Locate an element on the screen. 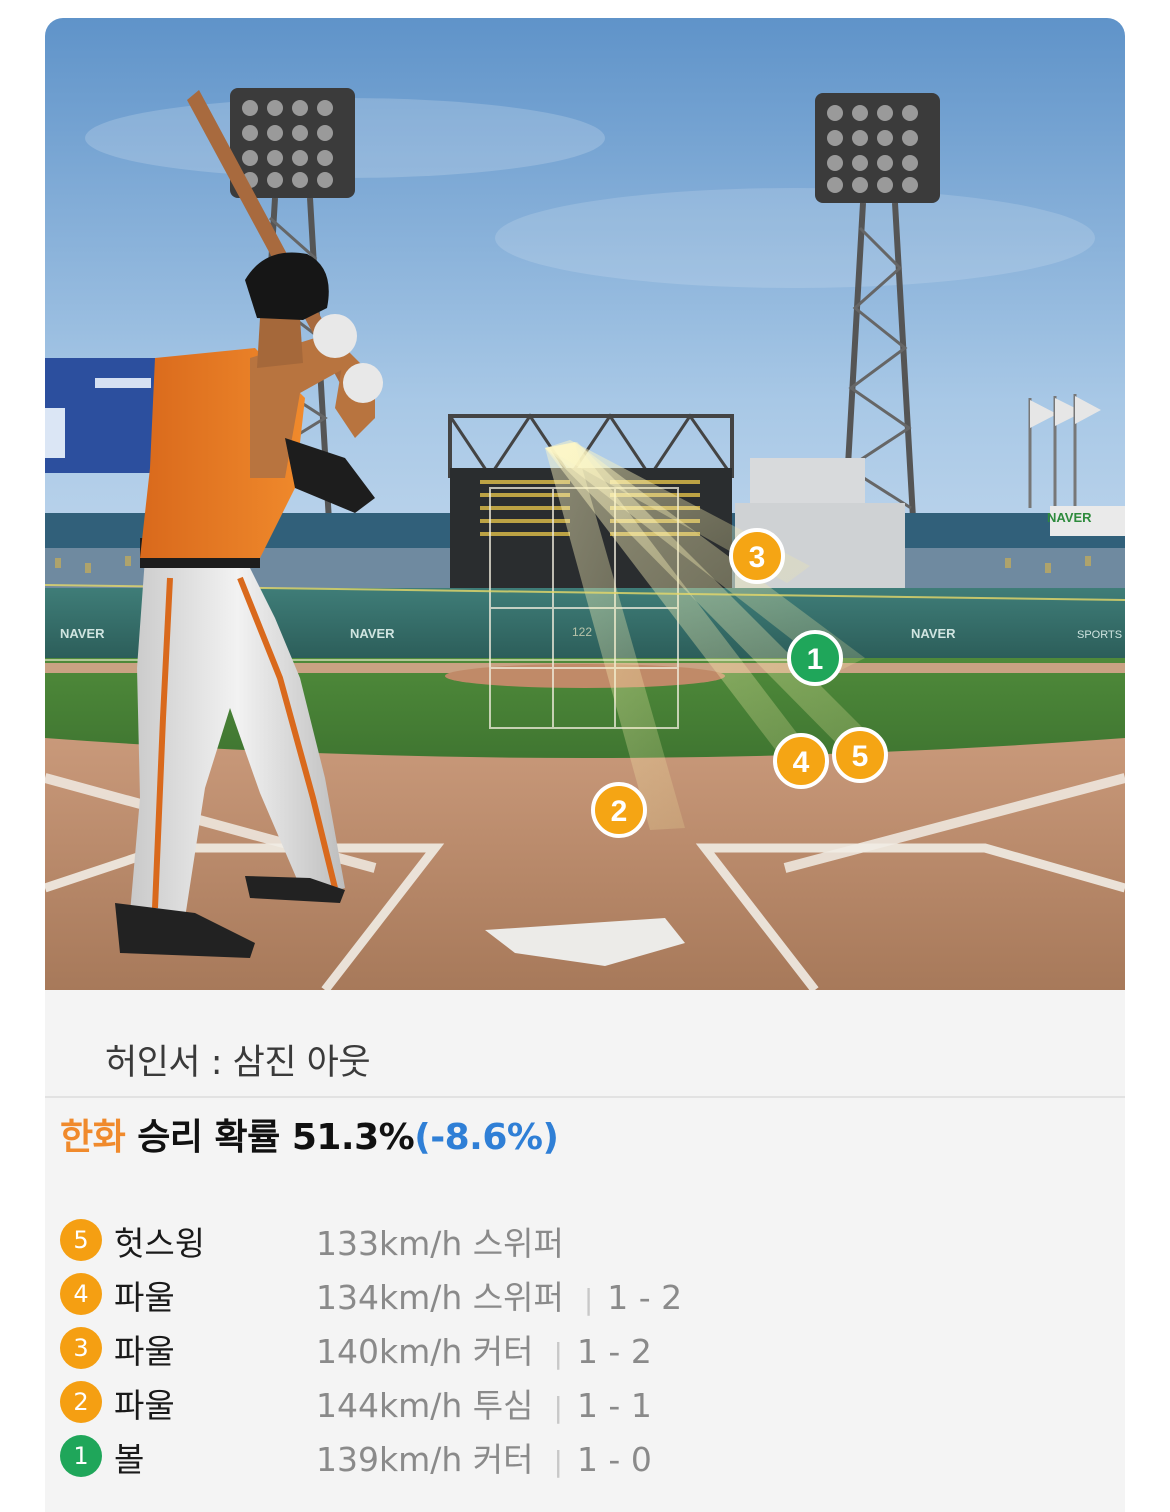 This screenshot has height=1512, width=1170. svg-text: 2 is located at coordinates (619, 811).